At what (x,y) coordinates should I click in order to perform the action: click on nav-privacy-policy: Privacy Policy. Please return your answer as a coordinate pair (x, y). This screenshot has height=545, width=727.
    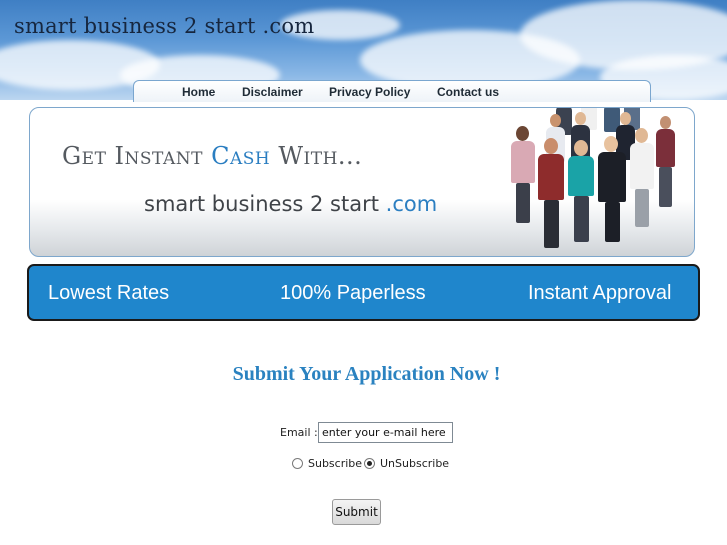
    Looking at the image, I should click on (369, 92).